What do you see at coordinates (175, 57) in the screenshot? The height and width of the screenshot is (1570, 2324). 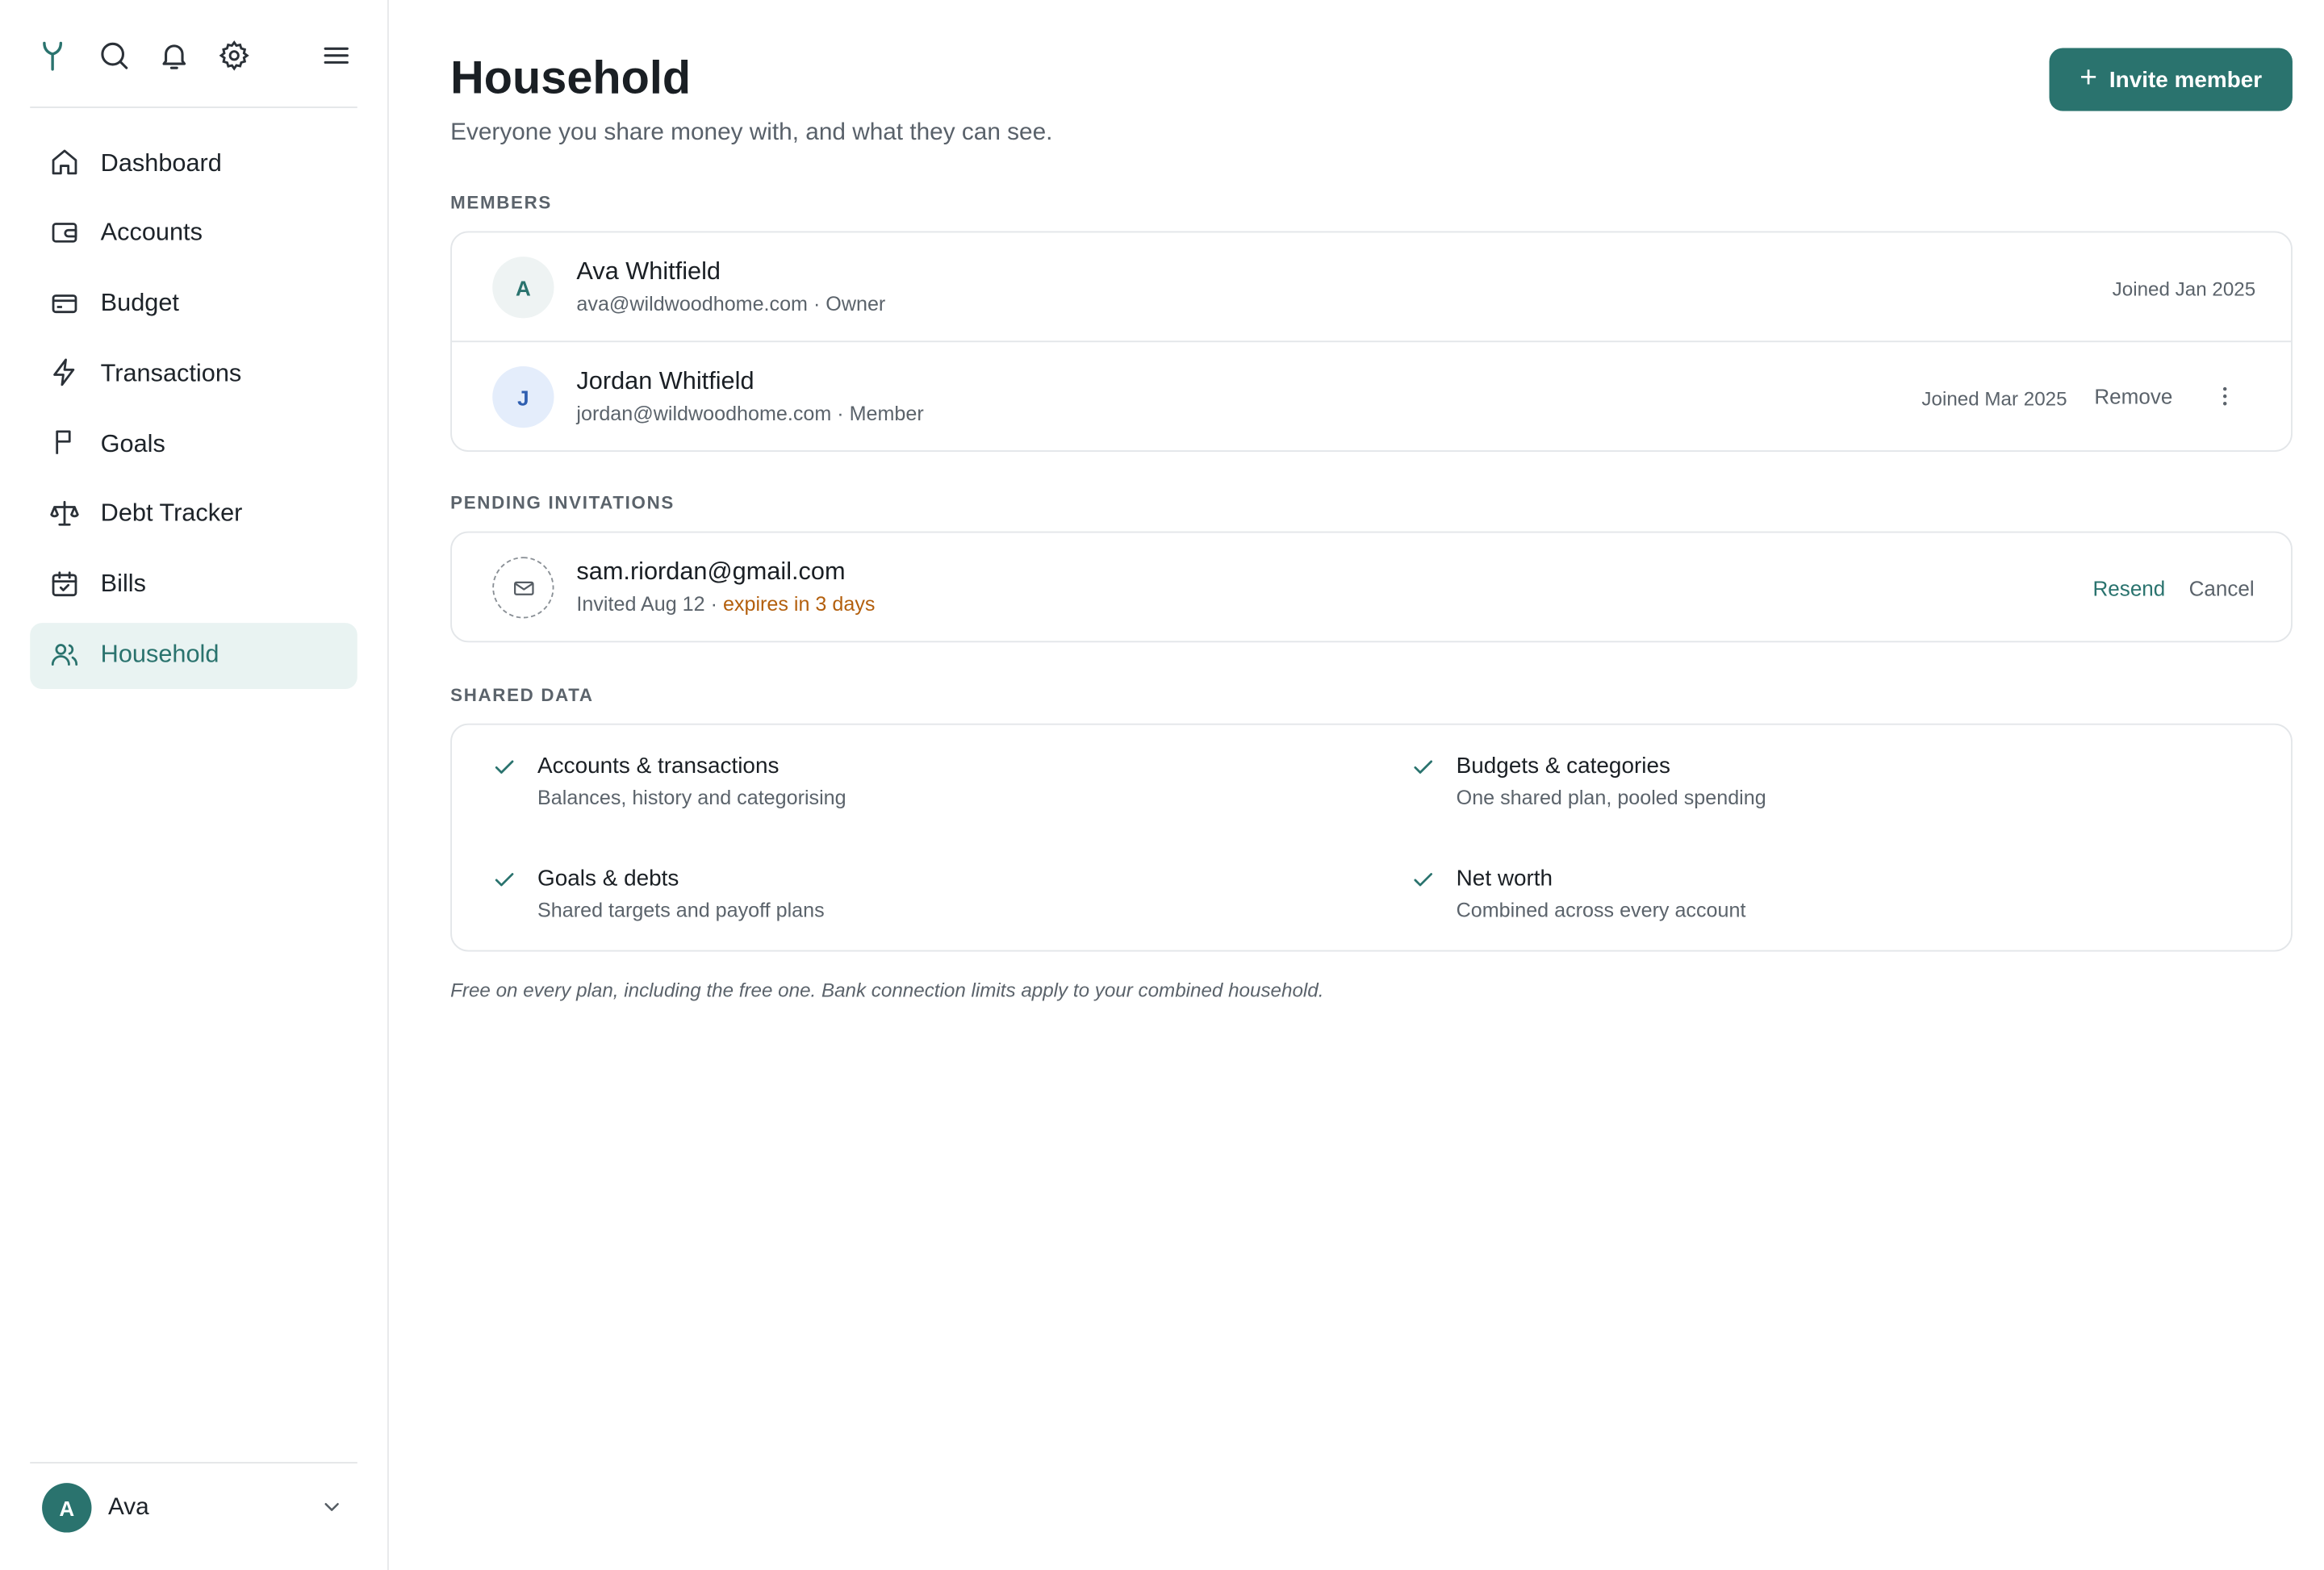 I see `bell-icon` at bounding box center [175, 57].